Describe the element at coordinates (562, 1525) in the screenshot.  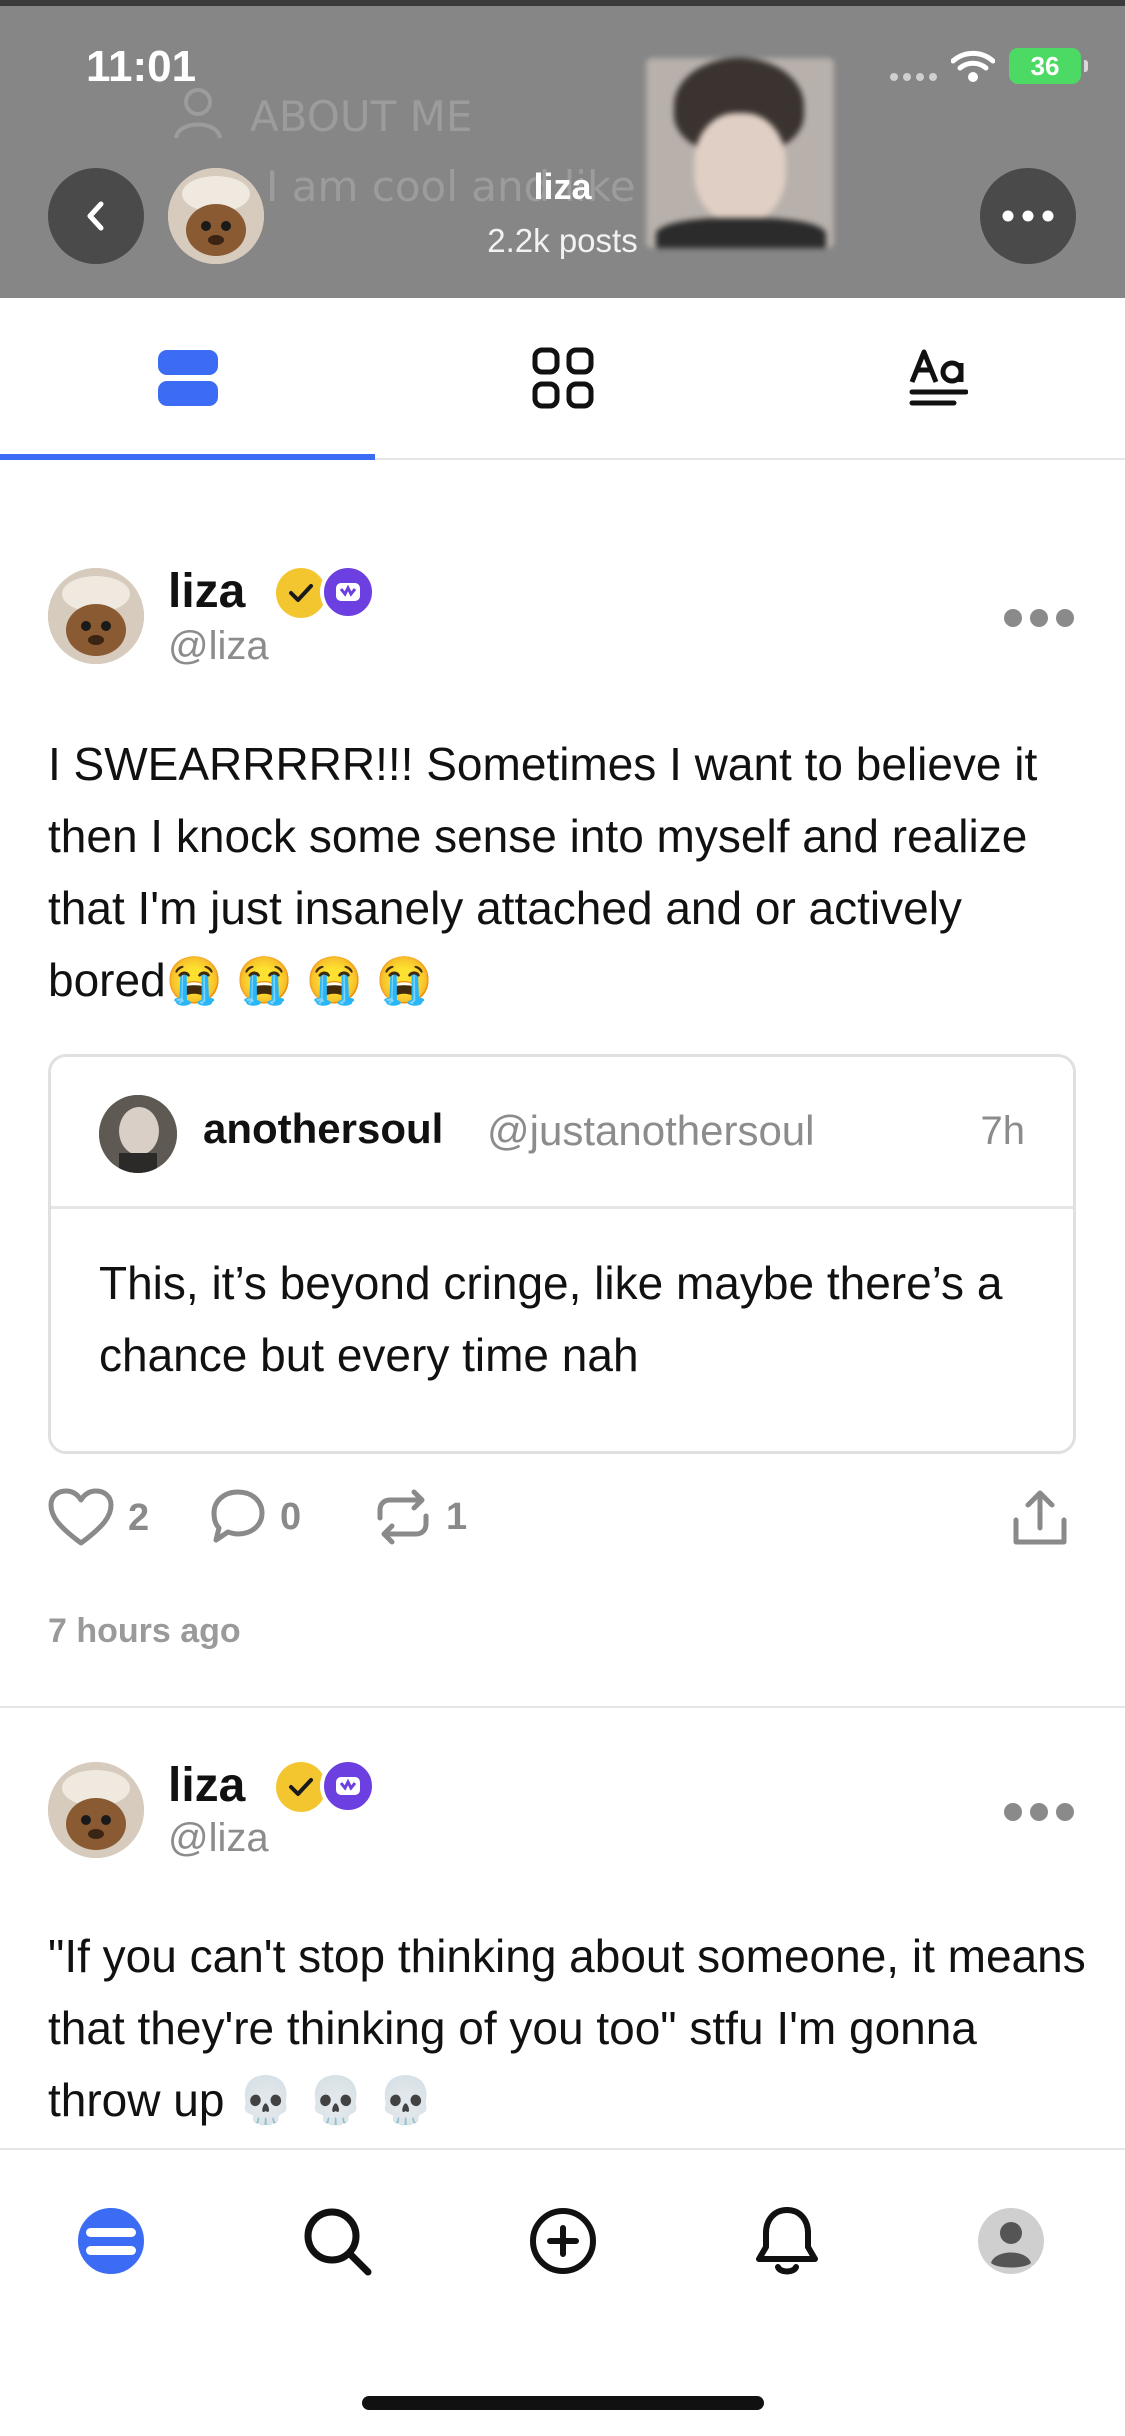
I see `post-actions: 2 0 1` at that location.